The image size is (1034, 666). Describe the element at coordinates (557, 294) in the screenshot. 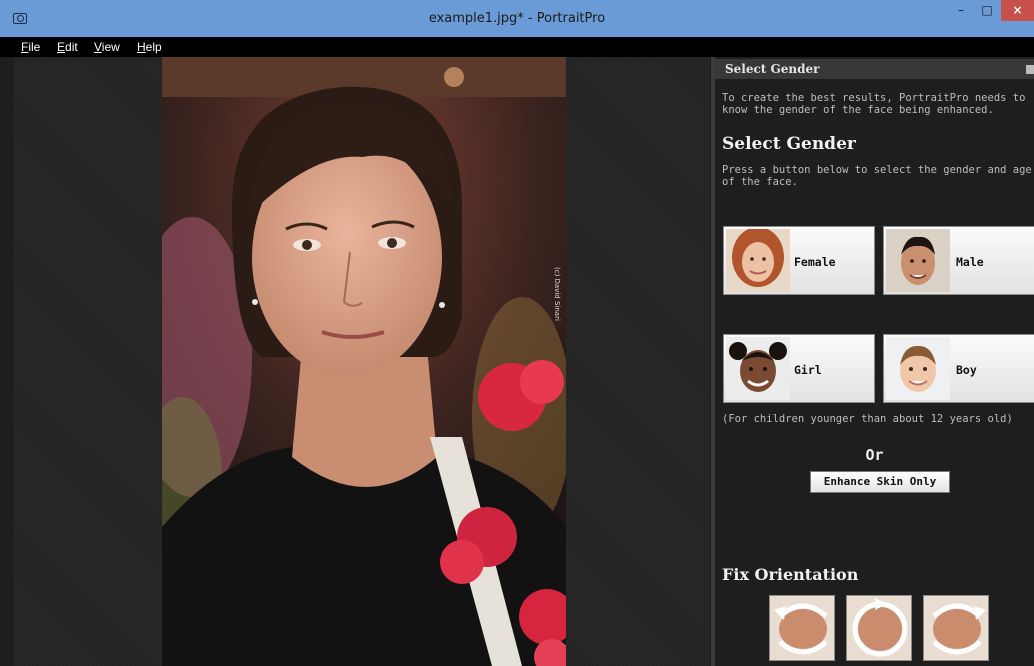

I see `photo-credit: (c) David Sinari` at that location.